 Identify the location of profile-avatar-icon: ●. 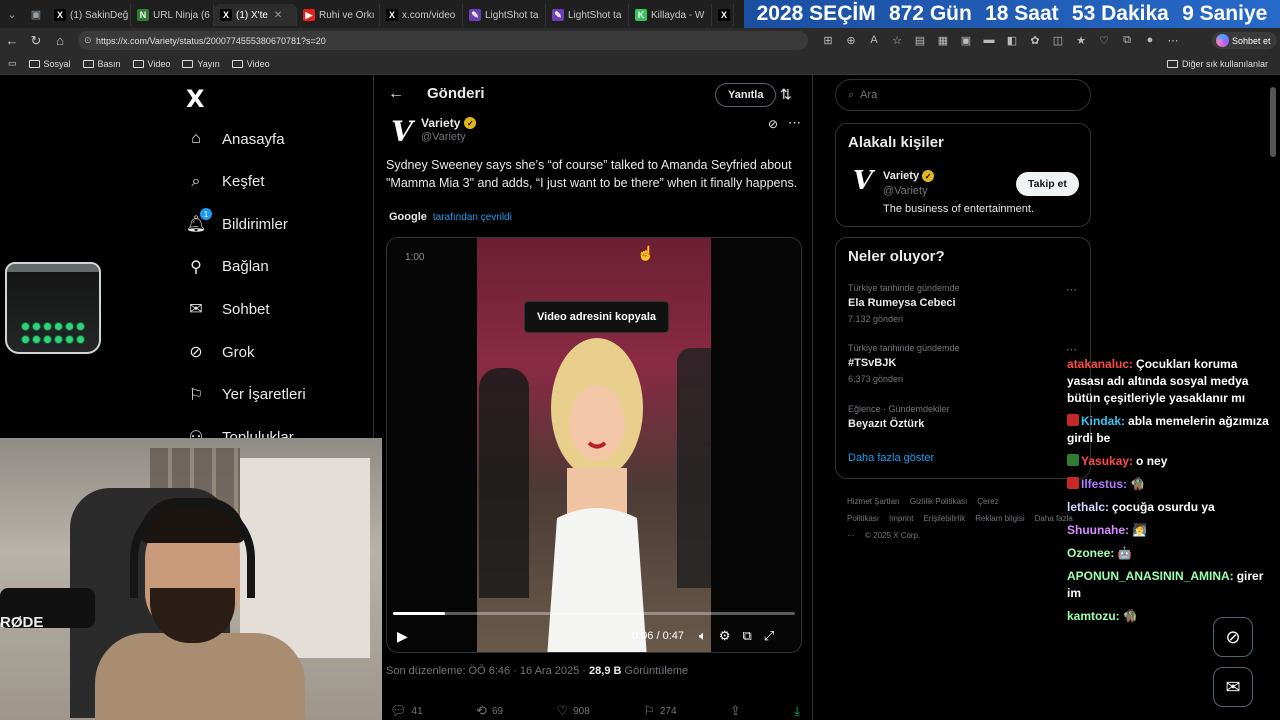
(1150, 40).